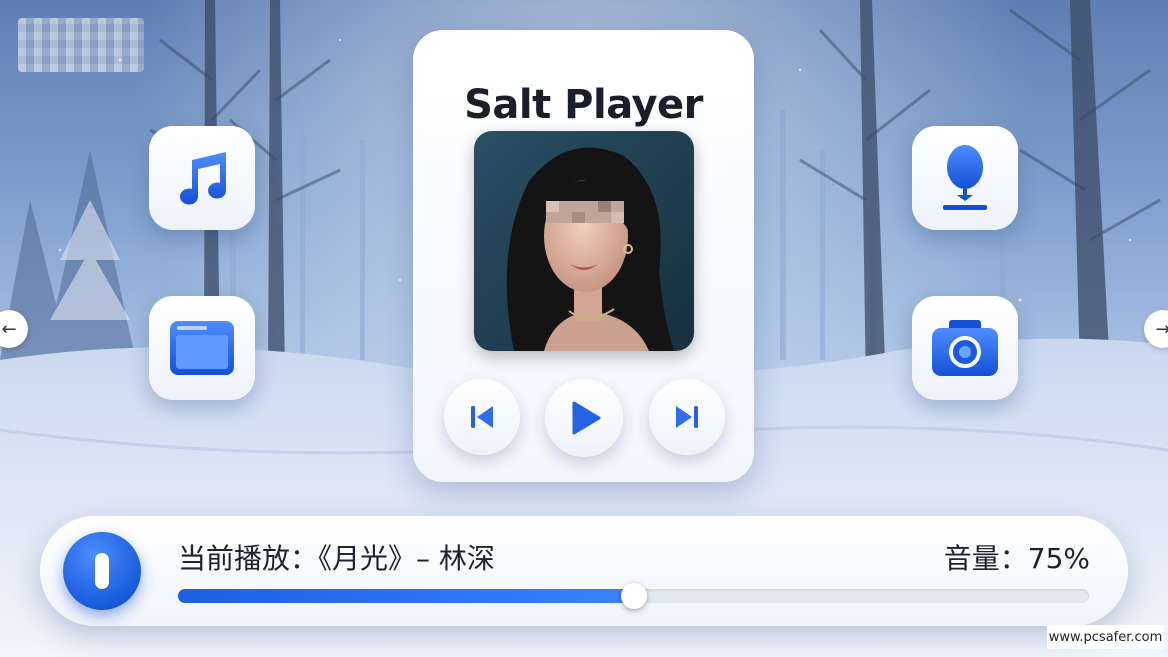  Describe the element at coordinates (1161, 329) in the screenshot. I see `arrow-right-icon: →` at that location.